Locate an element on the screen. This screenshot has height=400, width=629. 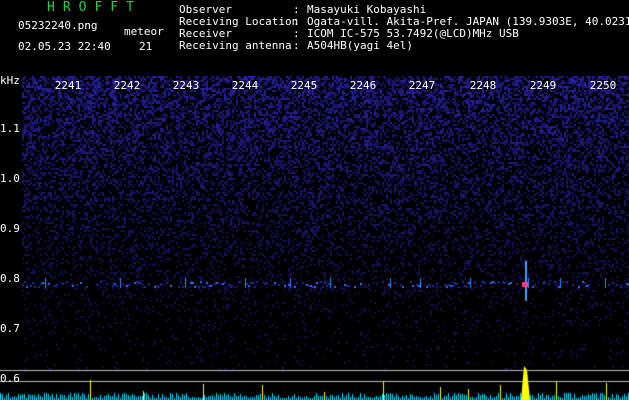
app-title: HROFFT is located at coordinates (94, 7).